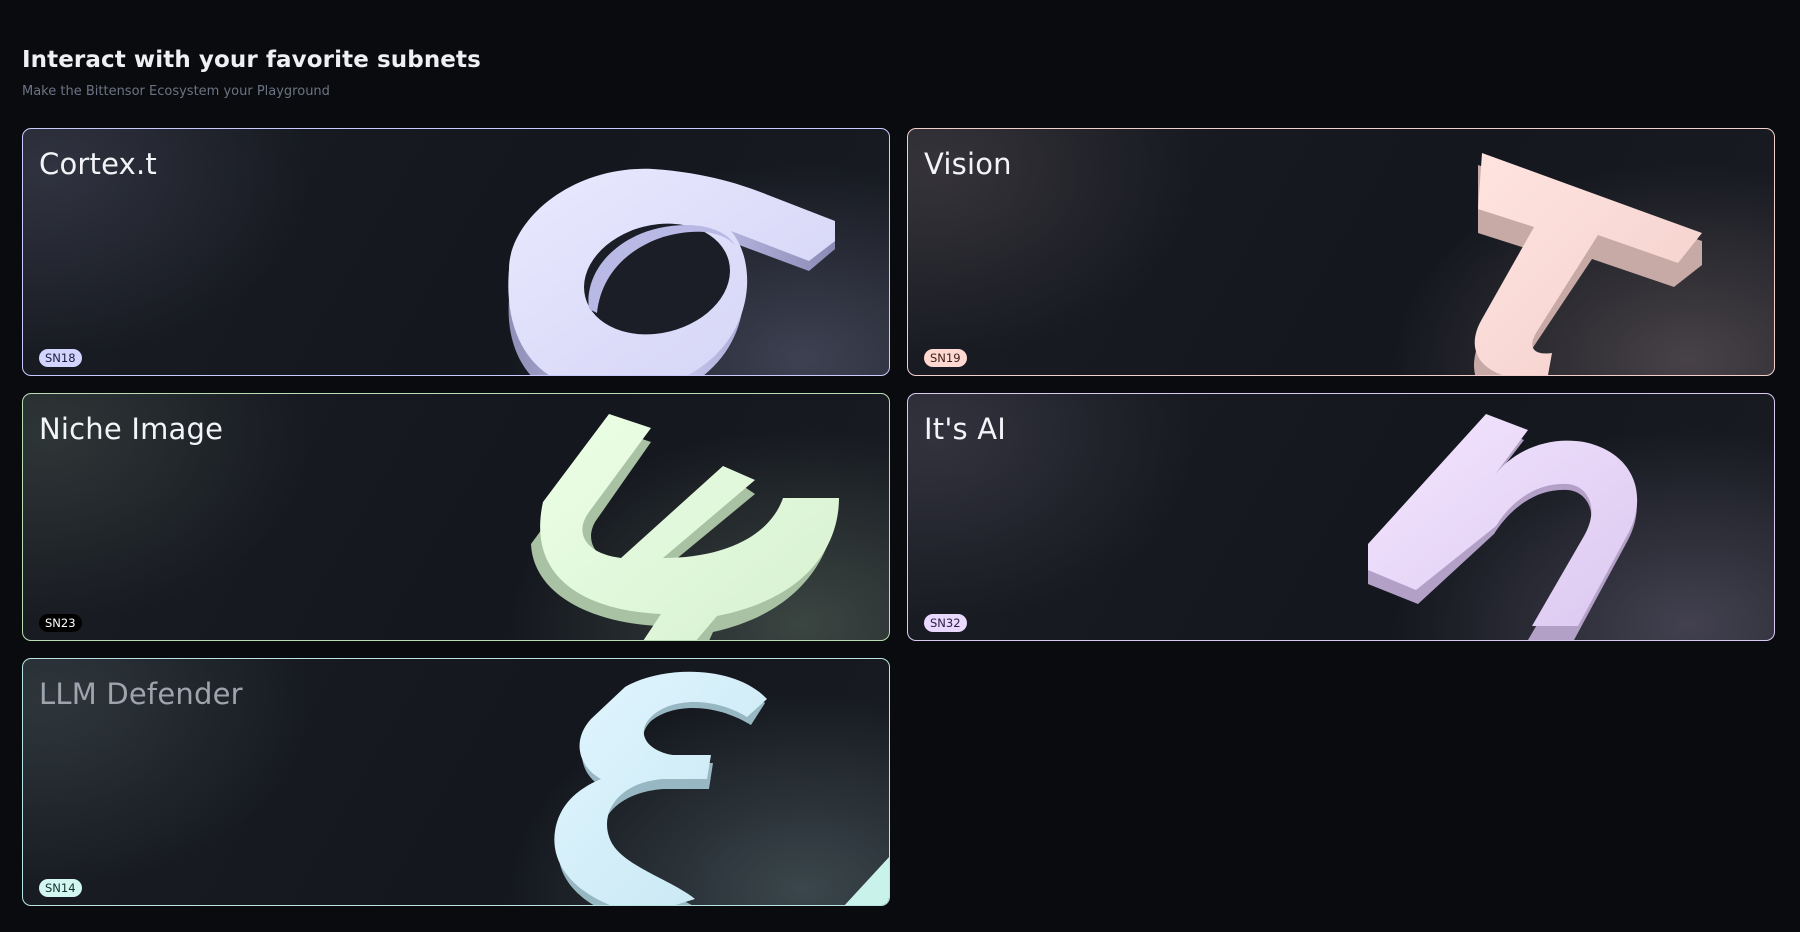 The image size is (1800, 932). I want to click on subnet-badge: SN32, so click(945, 623).